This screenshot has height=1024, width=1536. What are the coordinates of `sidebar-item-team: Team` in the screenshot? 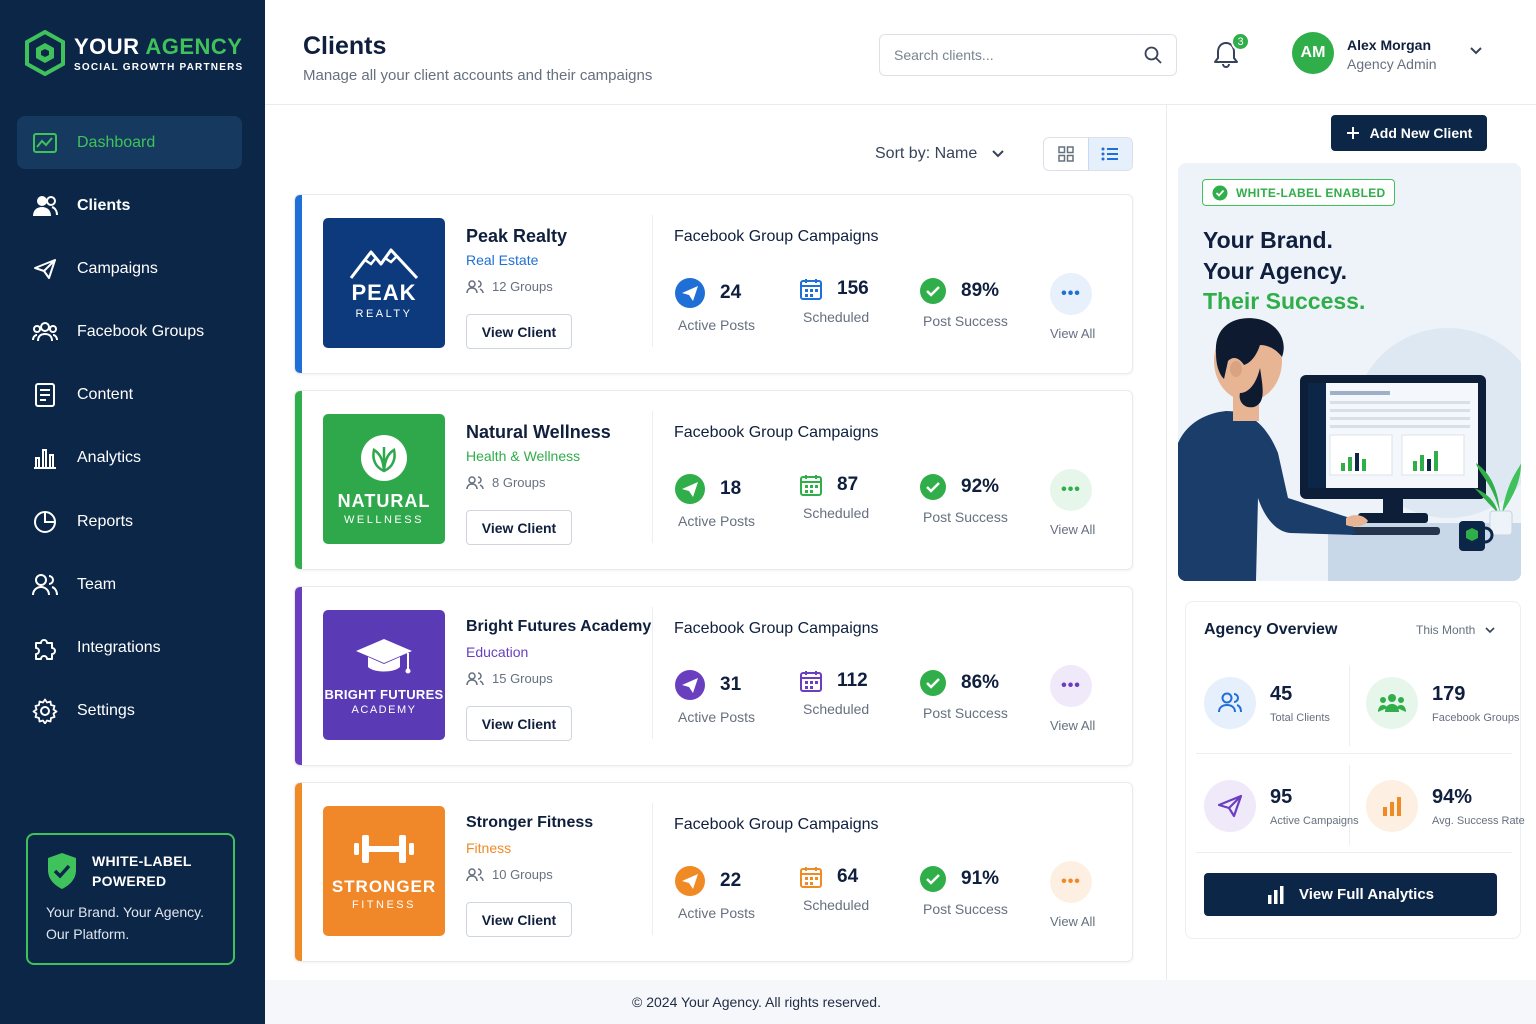 It's located at (129, 584).